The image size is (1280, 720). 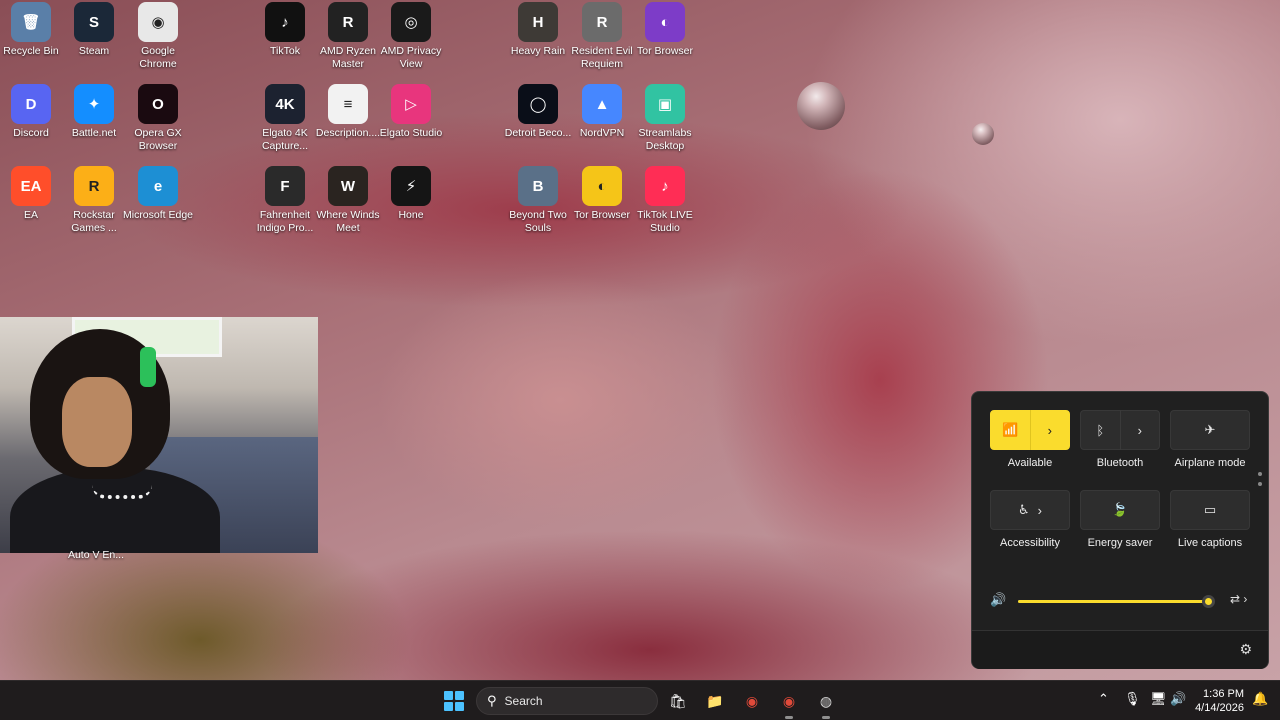 What do you see at coordinates (715, 701) in the screenshot?
I see `file-explorer-app: 📁` at bounding box center [715, 701].